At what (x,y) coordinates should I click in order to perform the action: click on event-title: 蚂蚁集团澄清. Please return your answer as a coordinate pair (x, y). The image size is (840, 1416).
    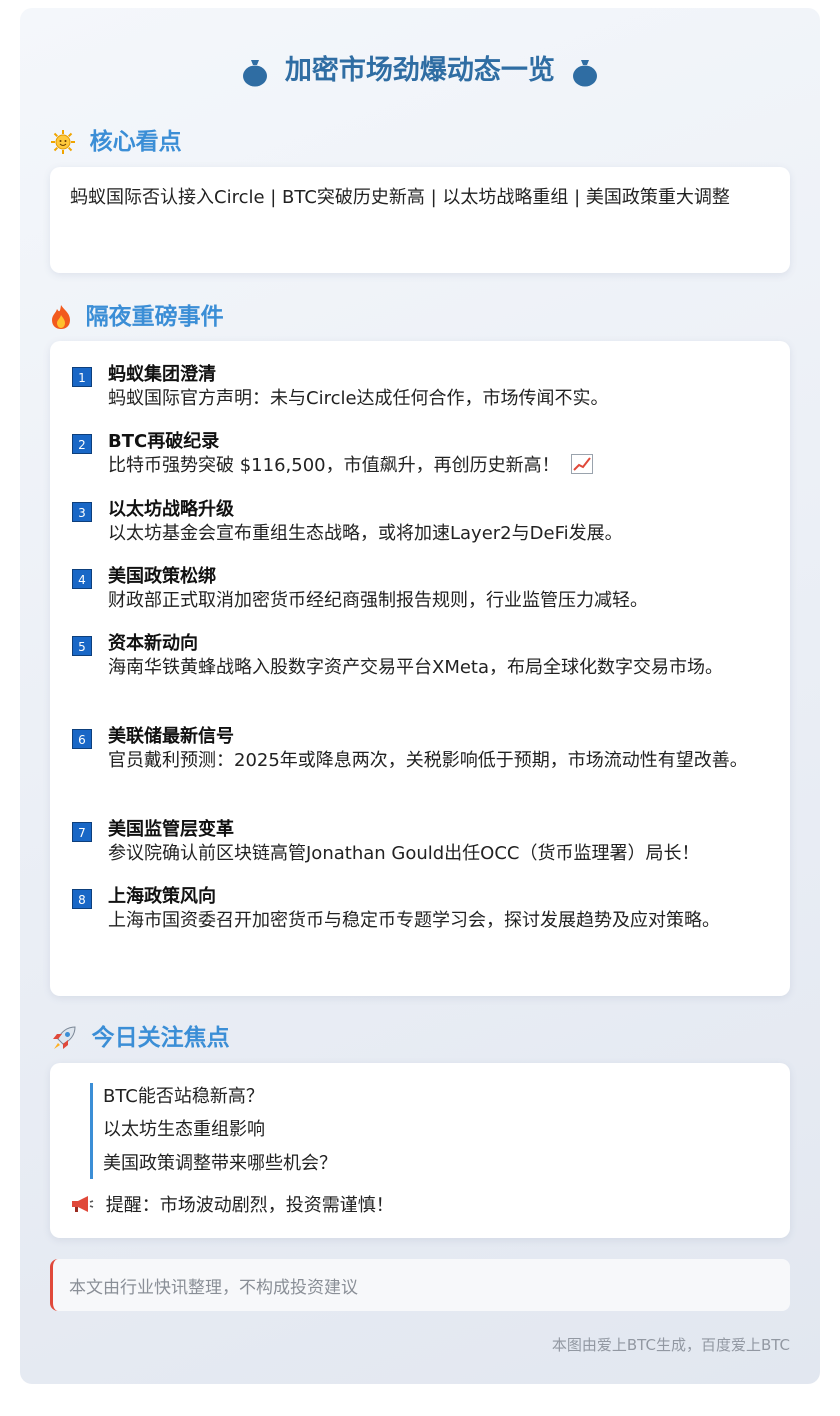
    Looking at the image, I should click on (162, 374).